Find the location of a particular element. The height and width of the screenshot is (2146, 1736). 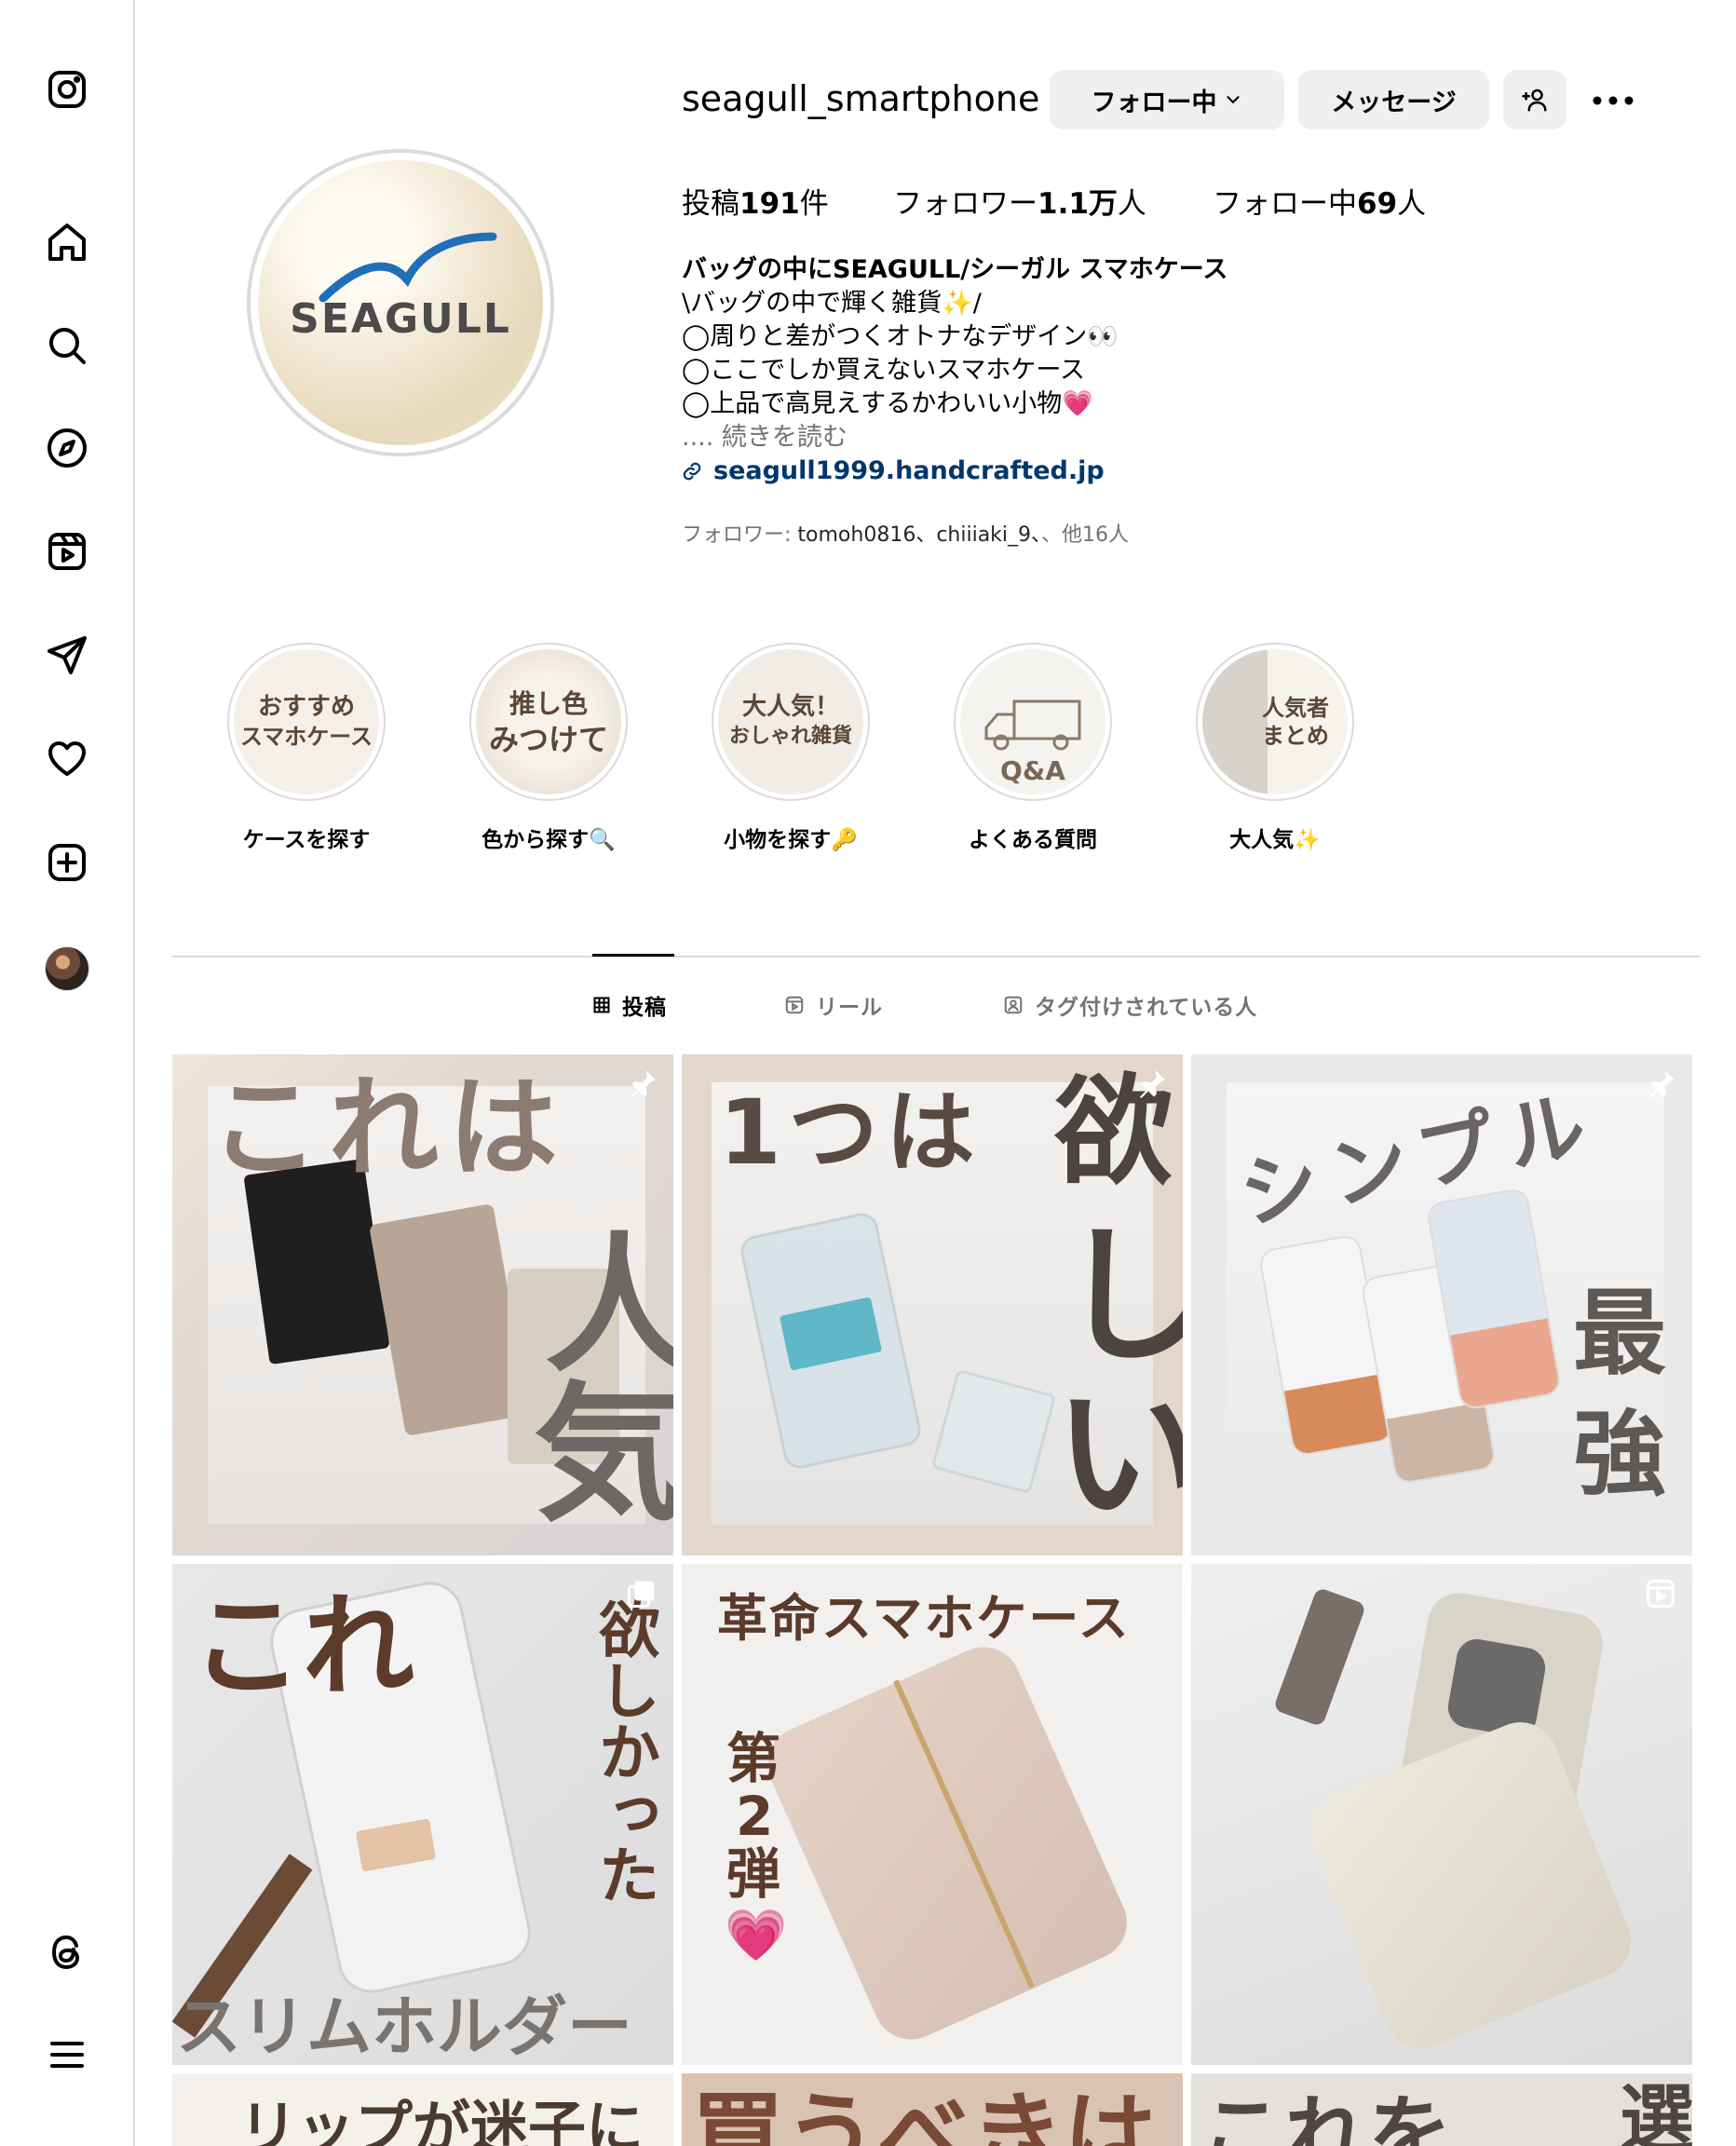

avatar is located at coordinates (67, 969).